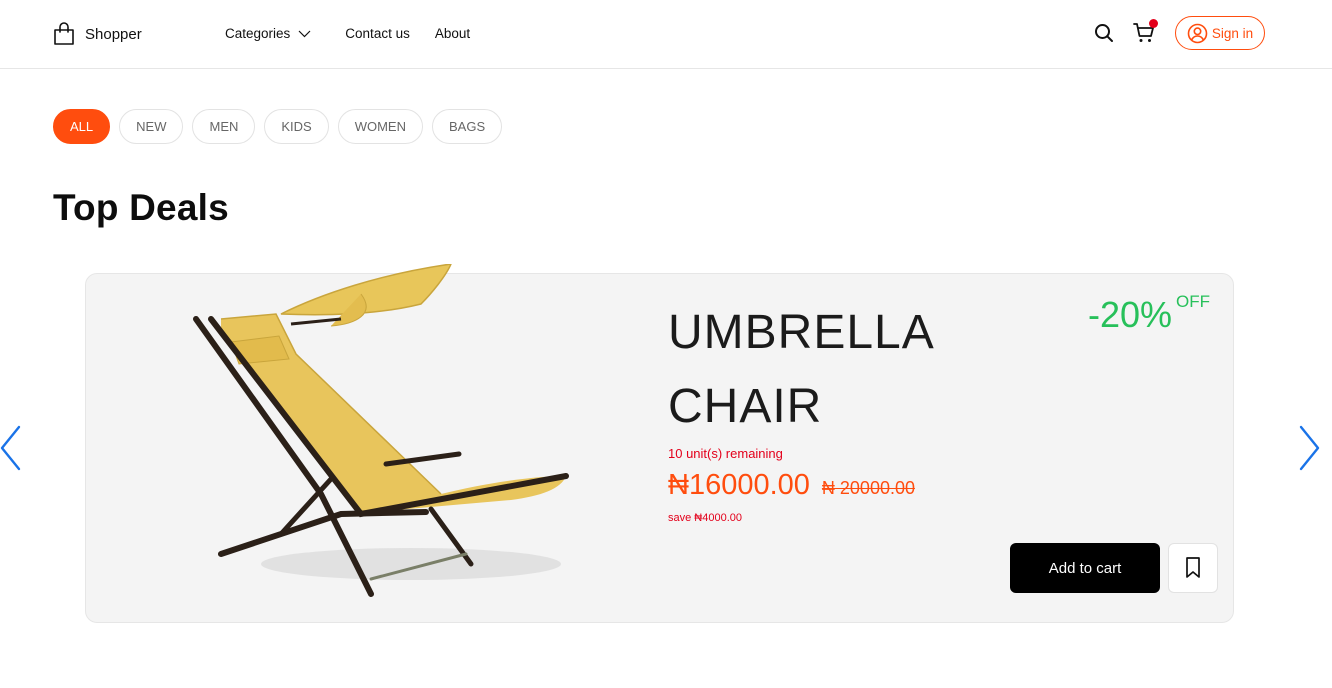 Image resolution: width=1332 pixels, height=688 pixels. Describe the element at coordinates (745, 406) in the screenshot. I see `product-name-line2: CHAIR` at that location.